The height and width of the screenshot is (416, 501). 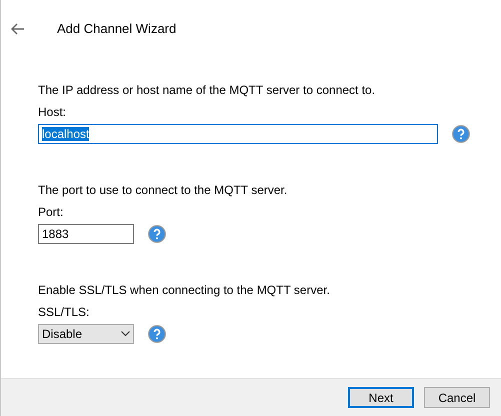 I want to click on back-arrow-icon, so click(x=18, y=29).